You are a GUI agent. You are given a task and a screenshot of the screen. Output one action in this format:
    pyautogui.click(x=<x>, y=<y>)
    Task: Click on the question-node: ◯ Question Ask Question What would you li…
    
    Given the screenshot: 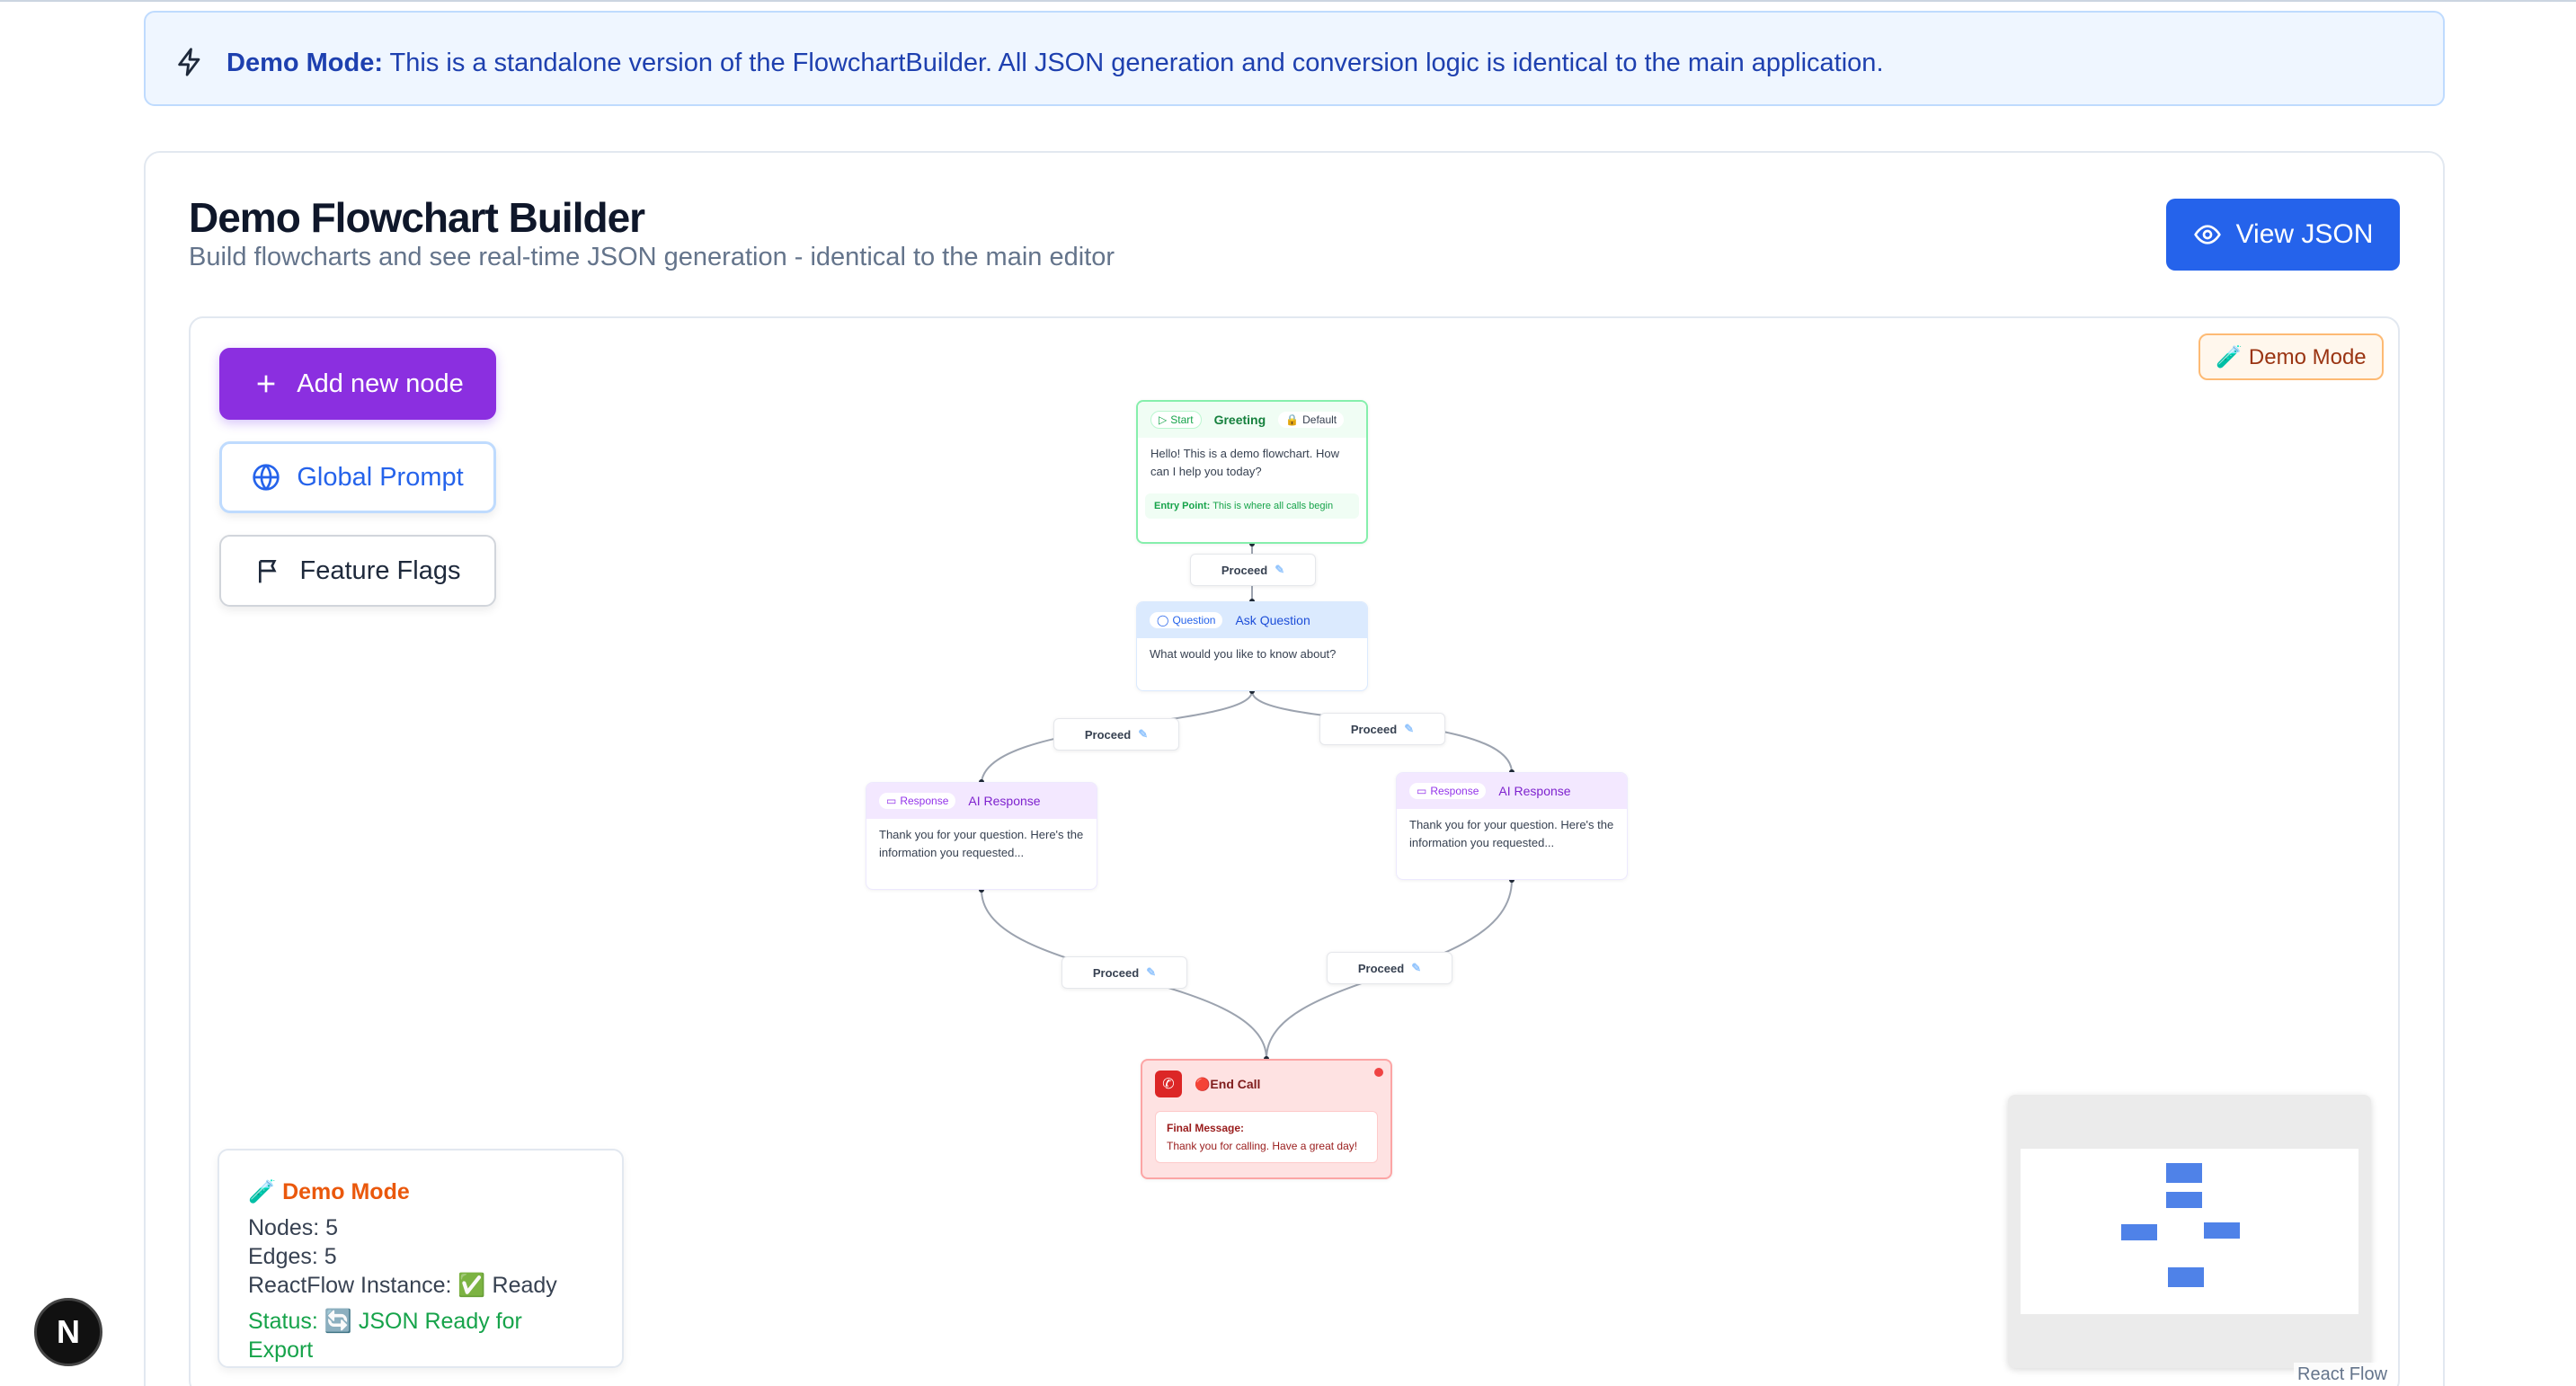 What is the action you would take?
    pyautogui.click(x=1252, y=646)
    